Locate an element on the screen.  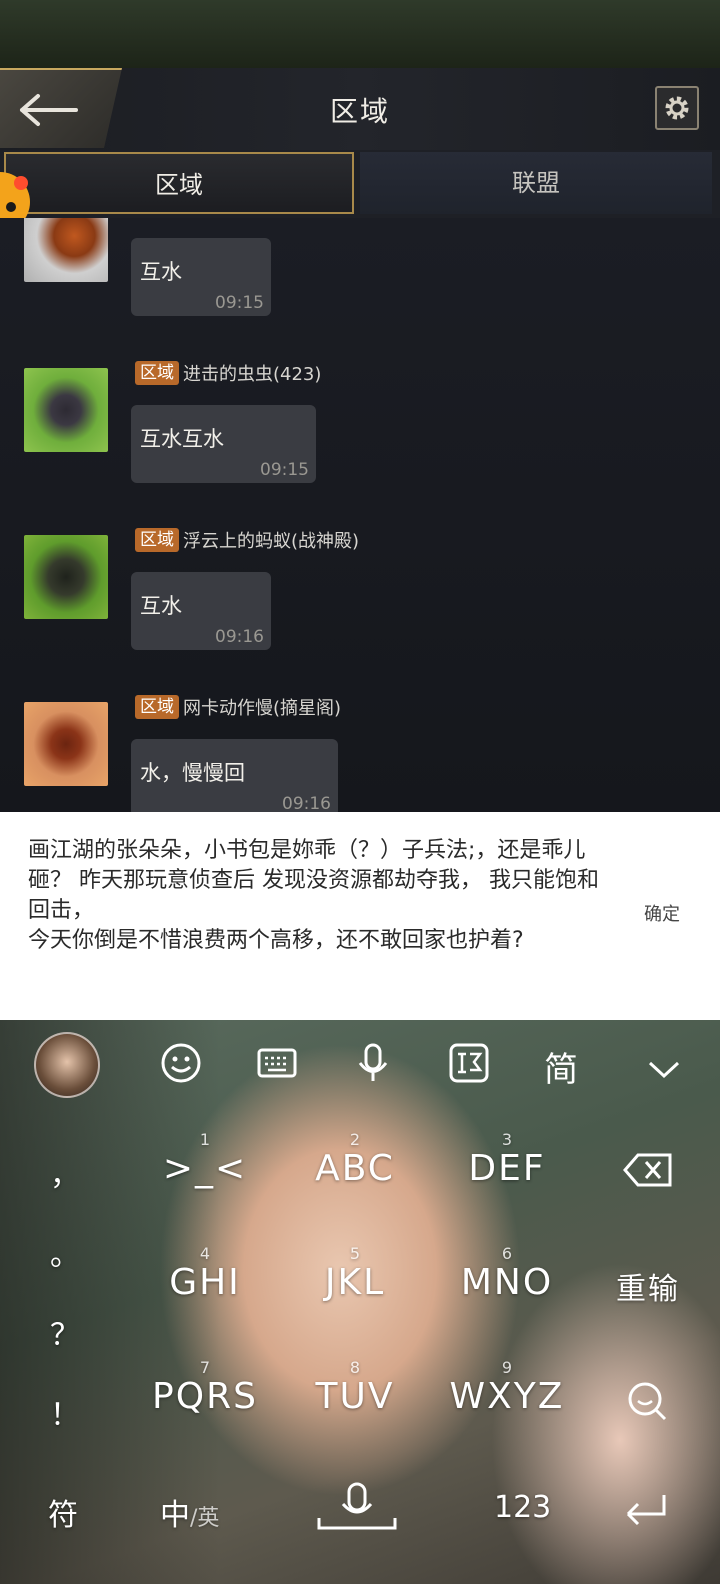
zh-en-toggle: 中/英 is located at coordinates (189, 1512).